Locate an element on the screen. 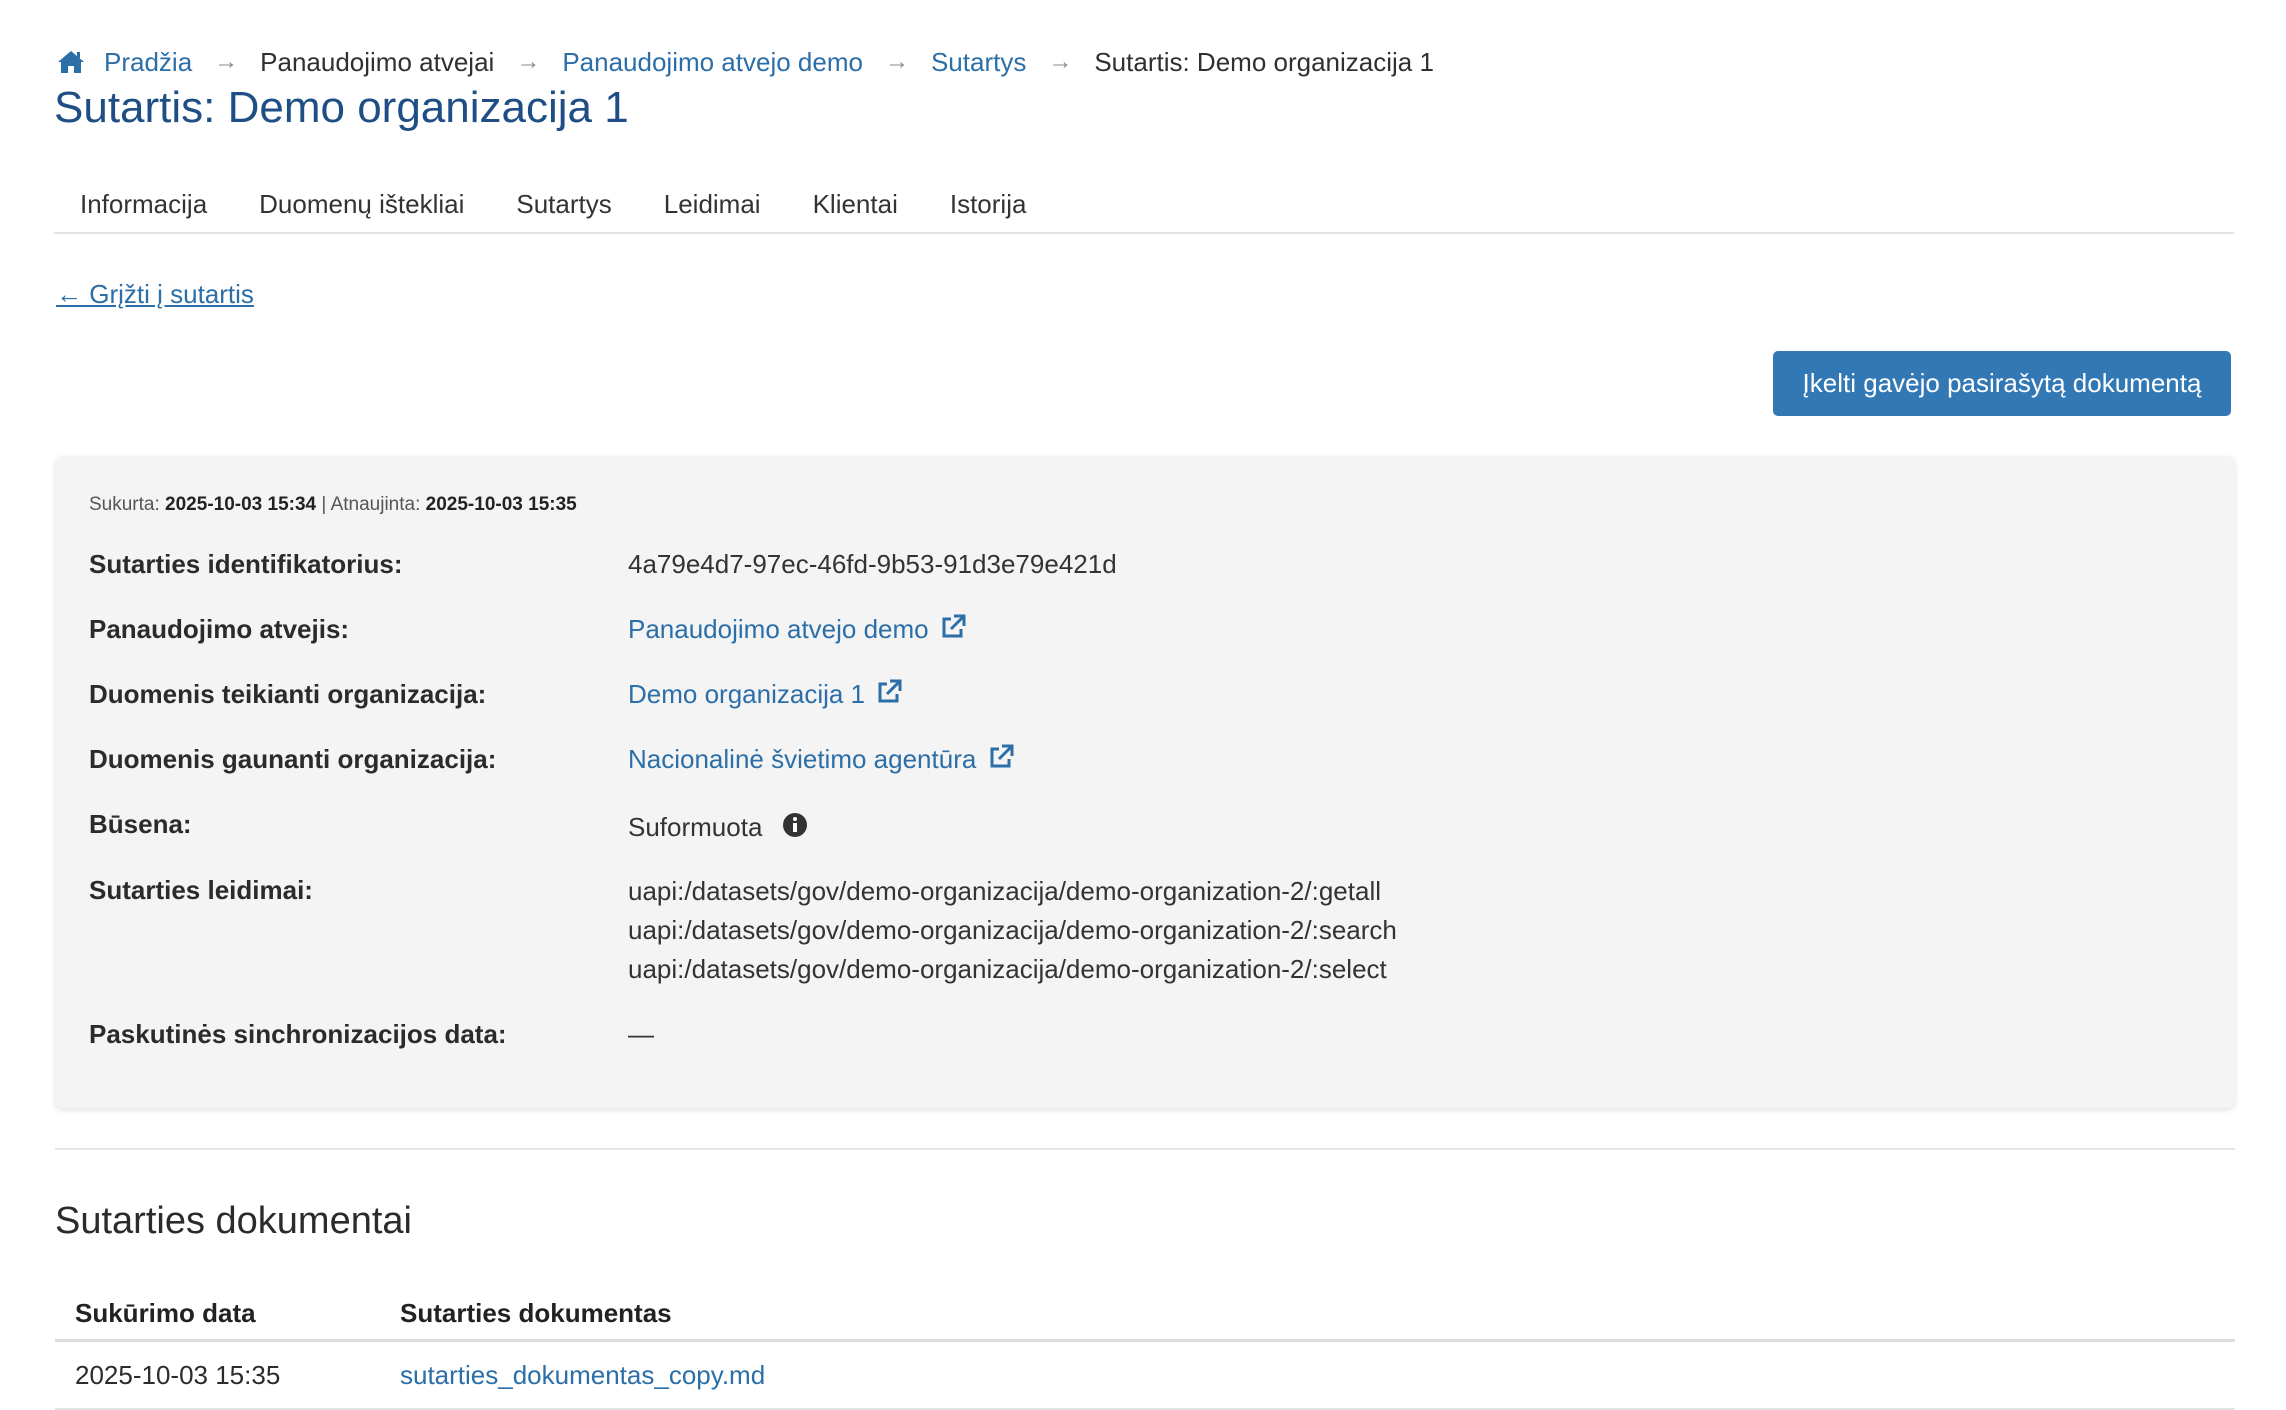 The width and height of the screenshot is (2286, 1410). tab-clients: Klientai is located at coordinates (855, 204).